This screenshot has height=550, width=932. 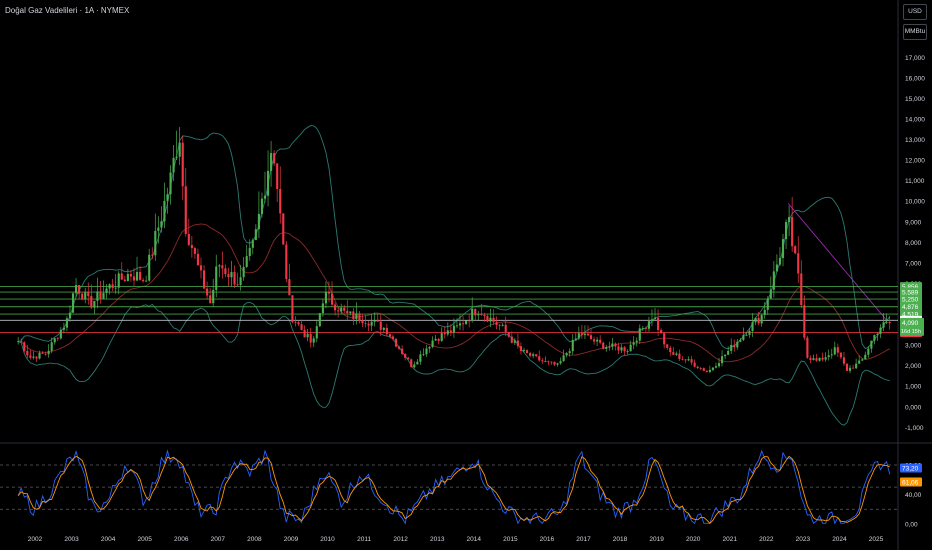 What do you see at coordinates (915, 181) in the screenshot?
I see `price-tick-label: 11,000` at bounding box center [915, 181].